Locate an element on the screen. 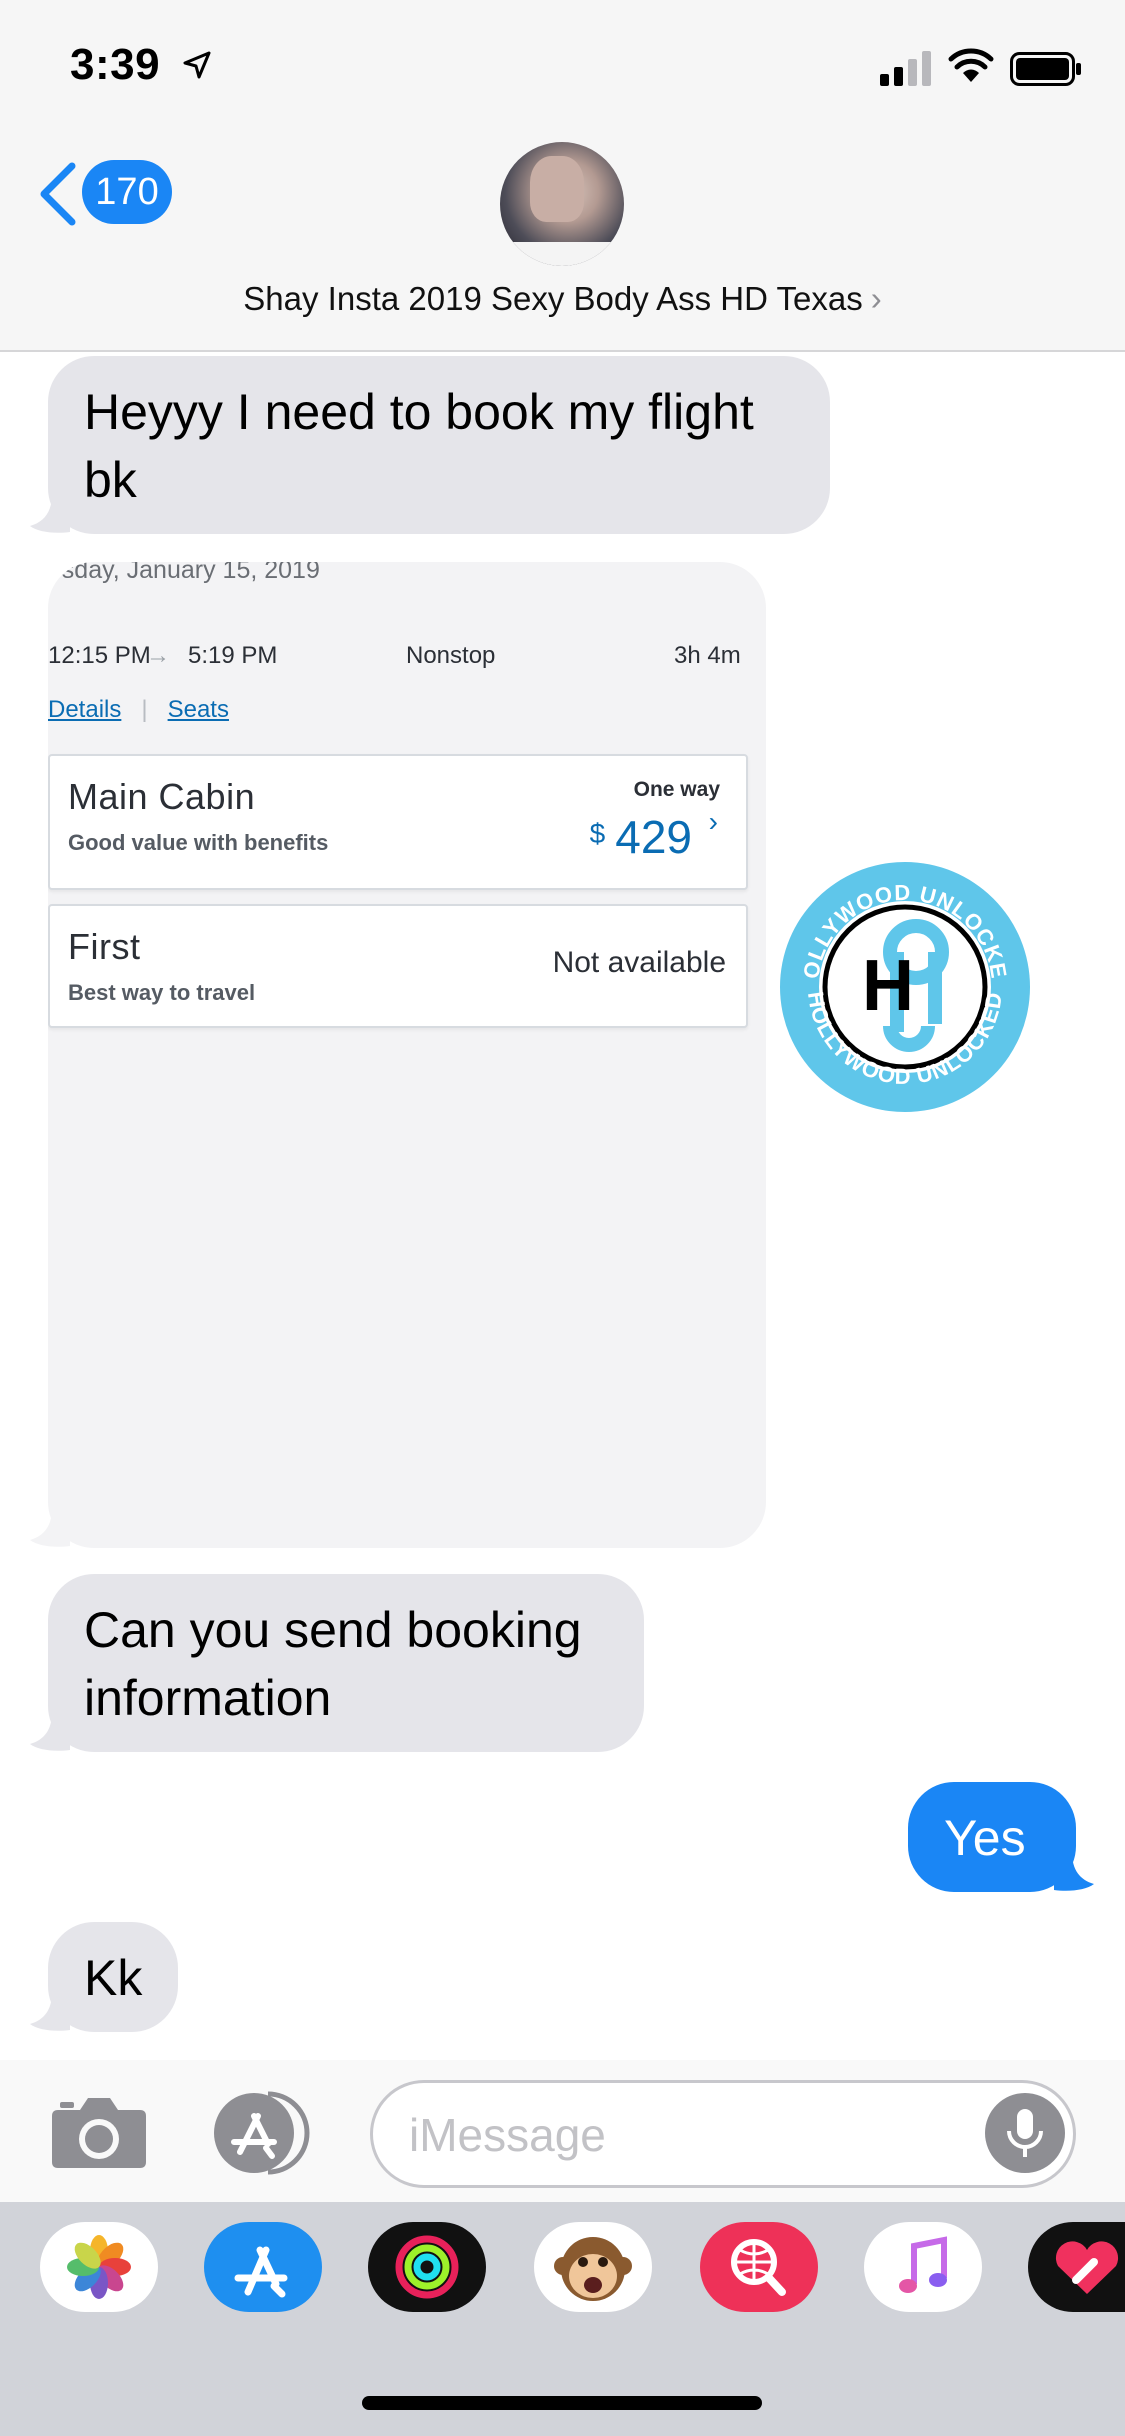 The image size is (1125, 2436). contact-avatar is located at coordinates (562, 204).